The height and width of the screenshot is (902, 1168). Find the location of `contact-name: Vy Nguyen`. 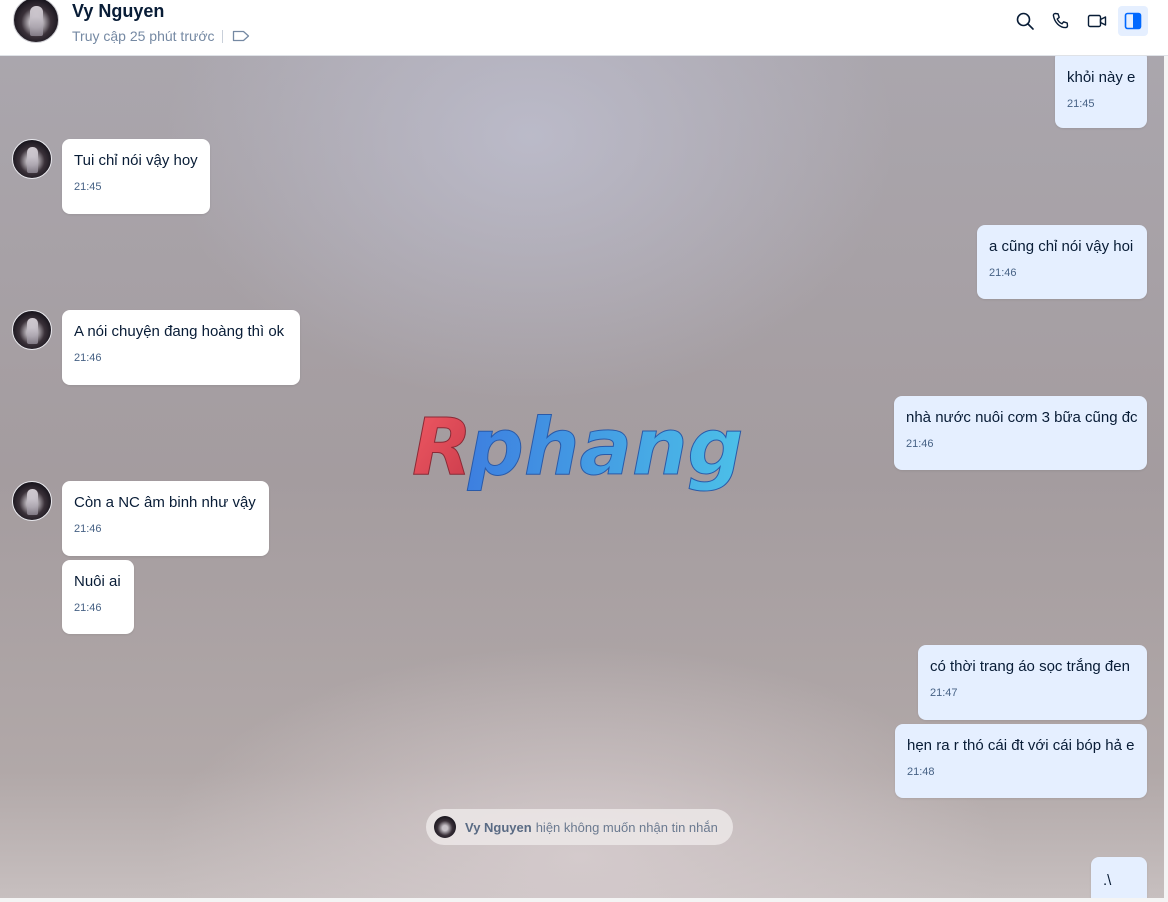

contact-name: Vy Nguyen is located at coordinates (118, 11).